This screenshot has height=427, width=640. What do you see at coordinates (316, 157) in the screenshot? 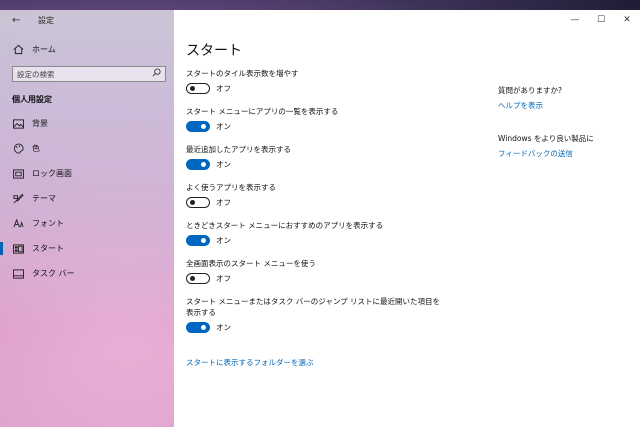
I see `setting-recent-apps: 最近追加したアプリを表示する オン` at bounding box center [316, 157].